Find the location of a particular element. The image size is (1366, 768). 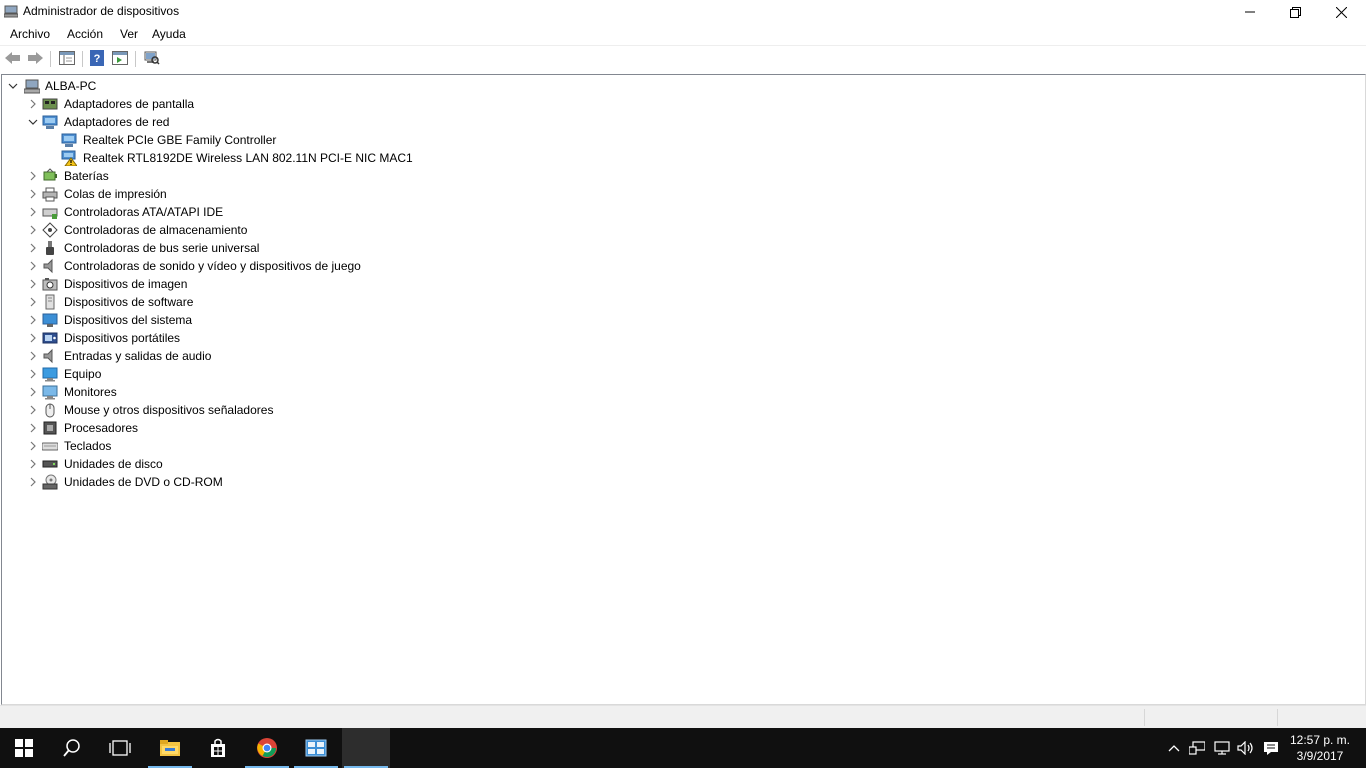

mouse-icon is located at coordinates (50, 410).